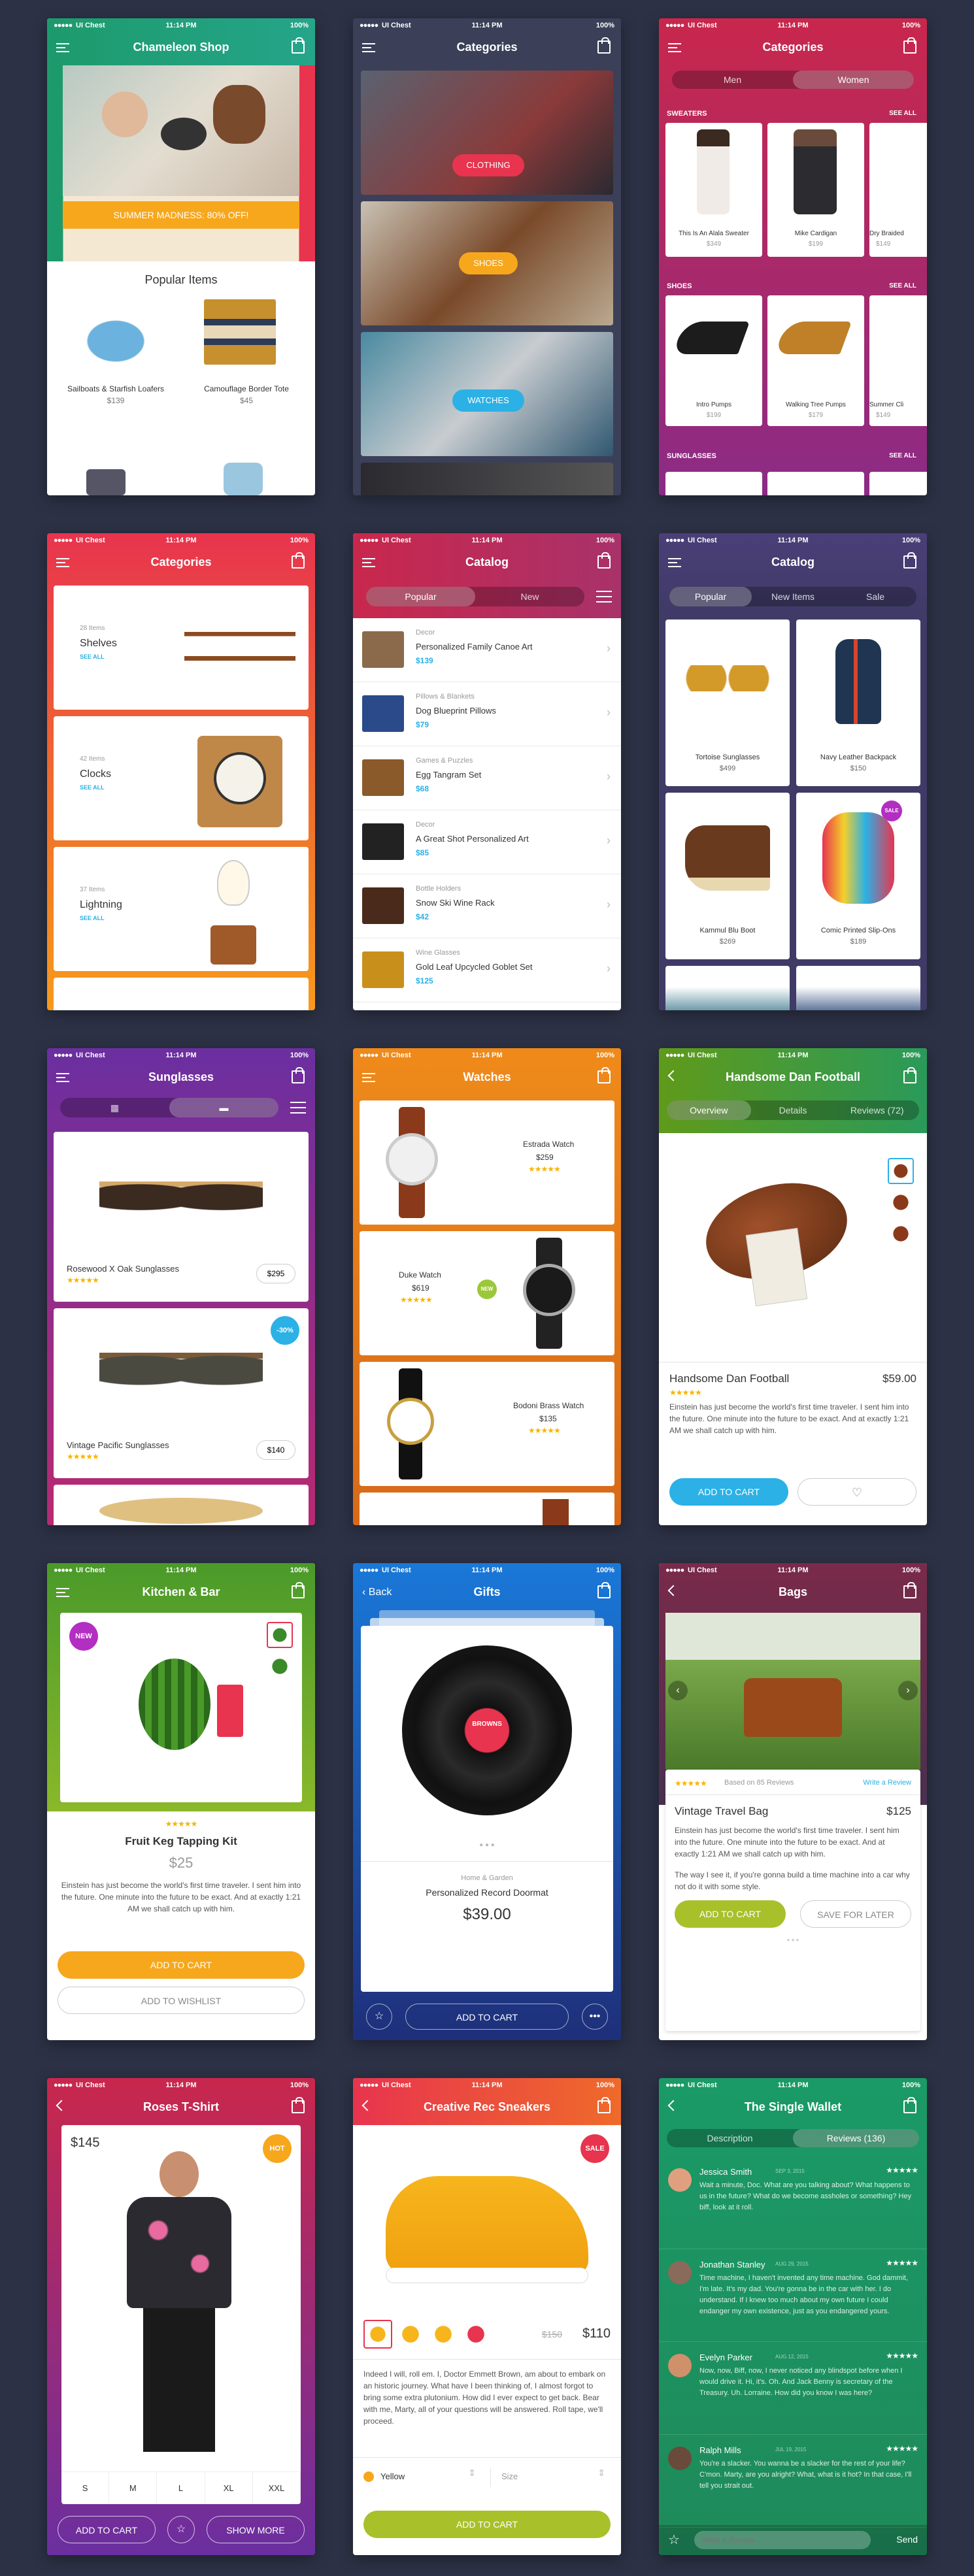 This screenshot has height=2576, width=974. I want to click on more-button: •••, so click(595, 2017).